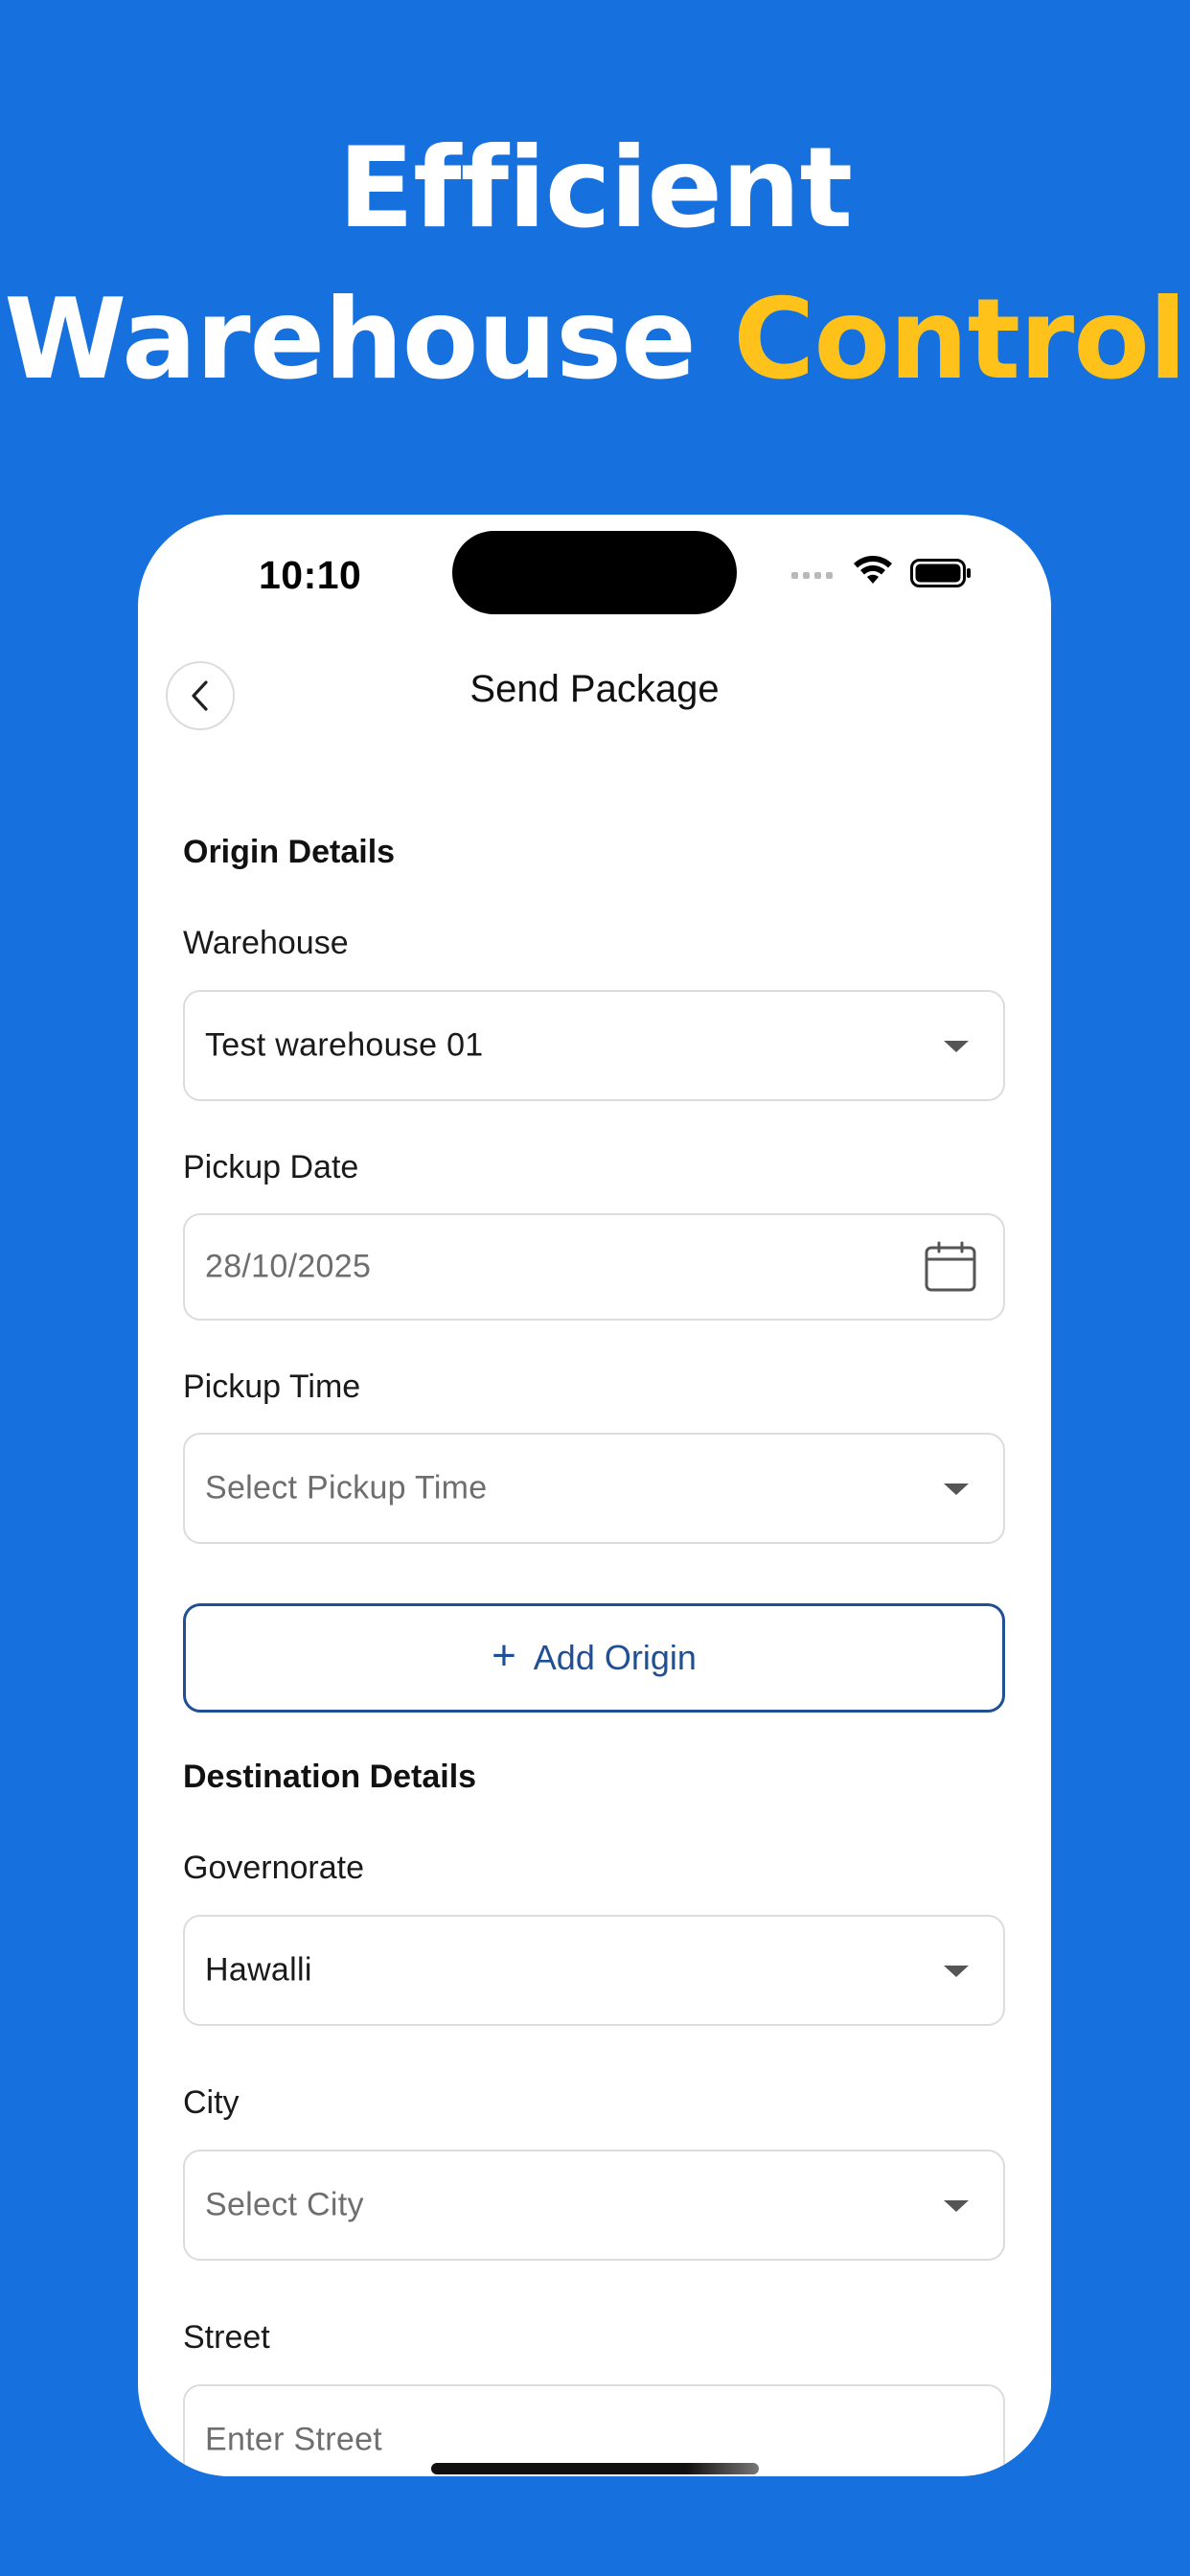 Image resolution: width=1190 pixels, height=2576 pixels. What do you see at coordinates (344, 1045) in the screenshot?
I see `warehouse-value: Test warehouse 01` at bounding box center [344, 1045].